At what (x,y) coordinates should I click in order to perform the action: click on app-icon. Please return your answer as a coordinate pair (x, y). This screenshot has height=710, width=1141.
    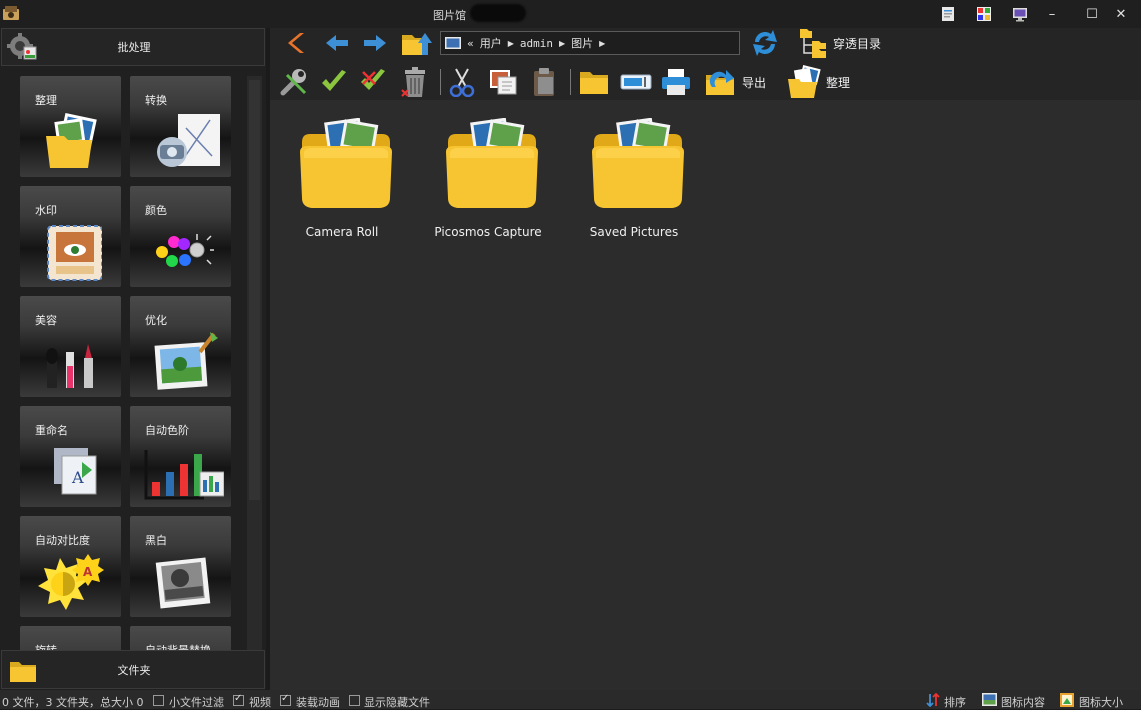
    Looking at the image, I should click on (11, 13).